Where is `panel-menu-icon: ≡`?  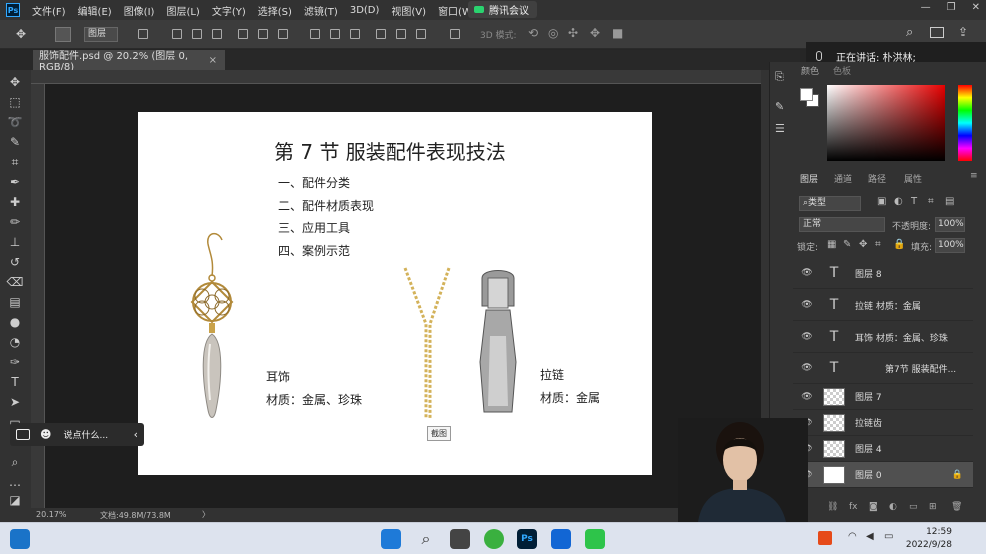
panel-menu-icon: ≡ is located at coordinates (974, 176).